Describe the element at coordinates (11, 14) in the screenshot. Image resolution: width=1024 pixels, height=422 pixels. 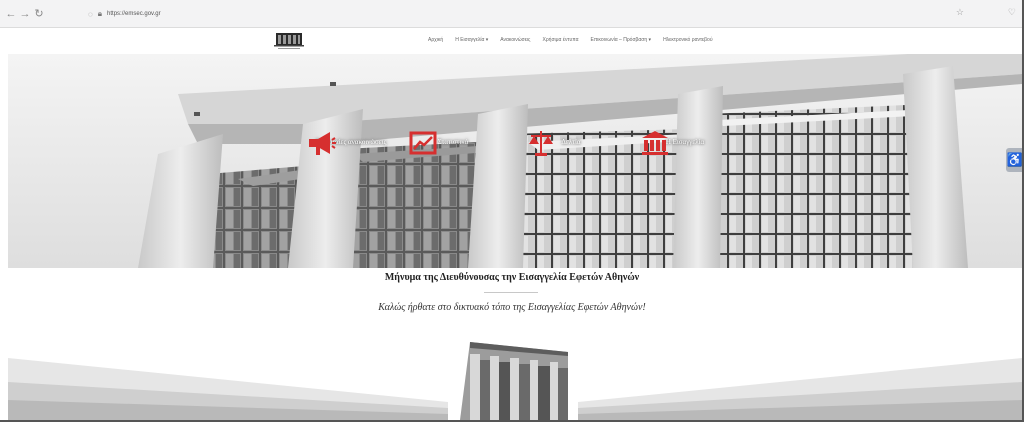
I see `back-arrow-icon: ←` at that location.